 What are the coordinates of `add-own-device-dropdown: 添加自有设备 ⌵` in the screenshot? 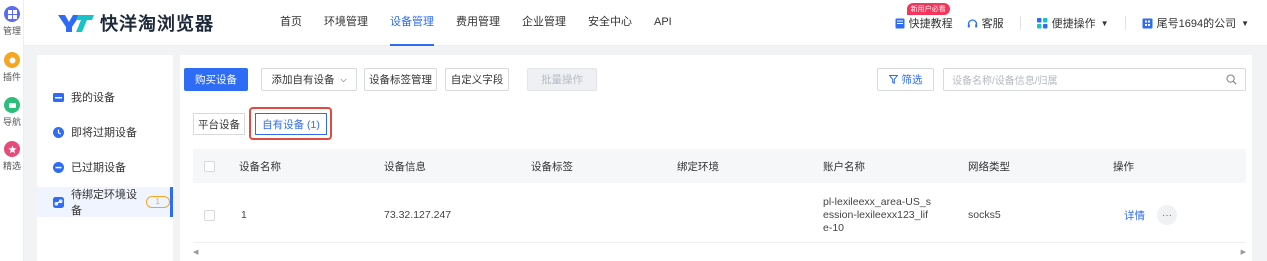 It's located at (309, 79).